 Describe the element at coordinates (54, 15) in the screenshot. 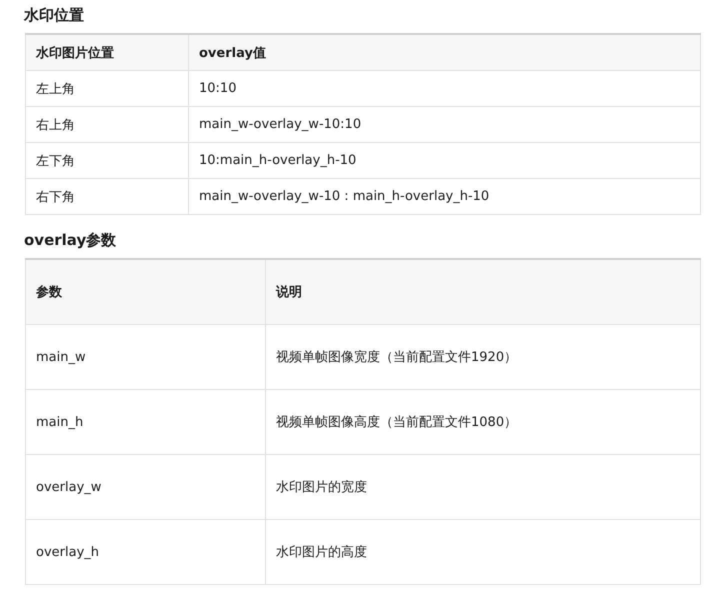

I see `section-heading: 水印位置` at that location.